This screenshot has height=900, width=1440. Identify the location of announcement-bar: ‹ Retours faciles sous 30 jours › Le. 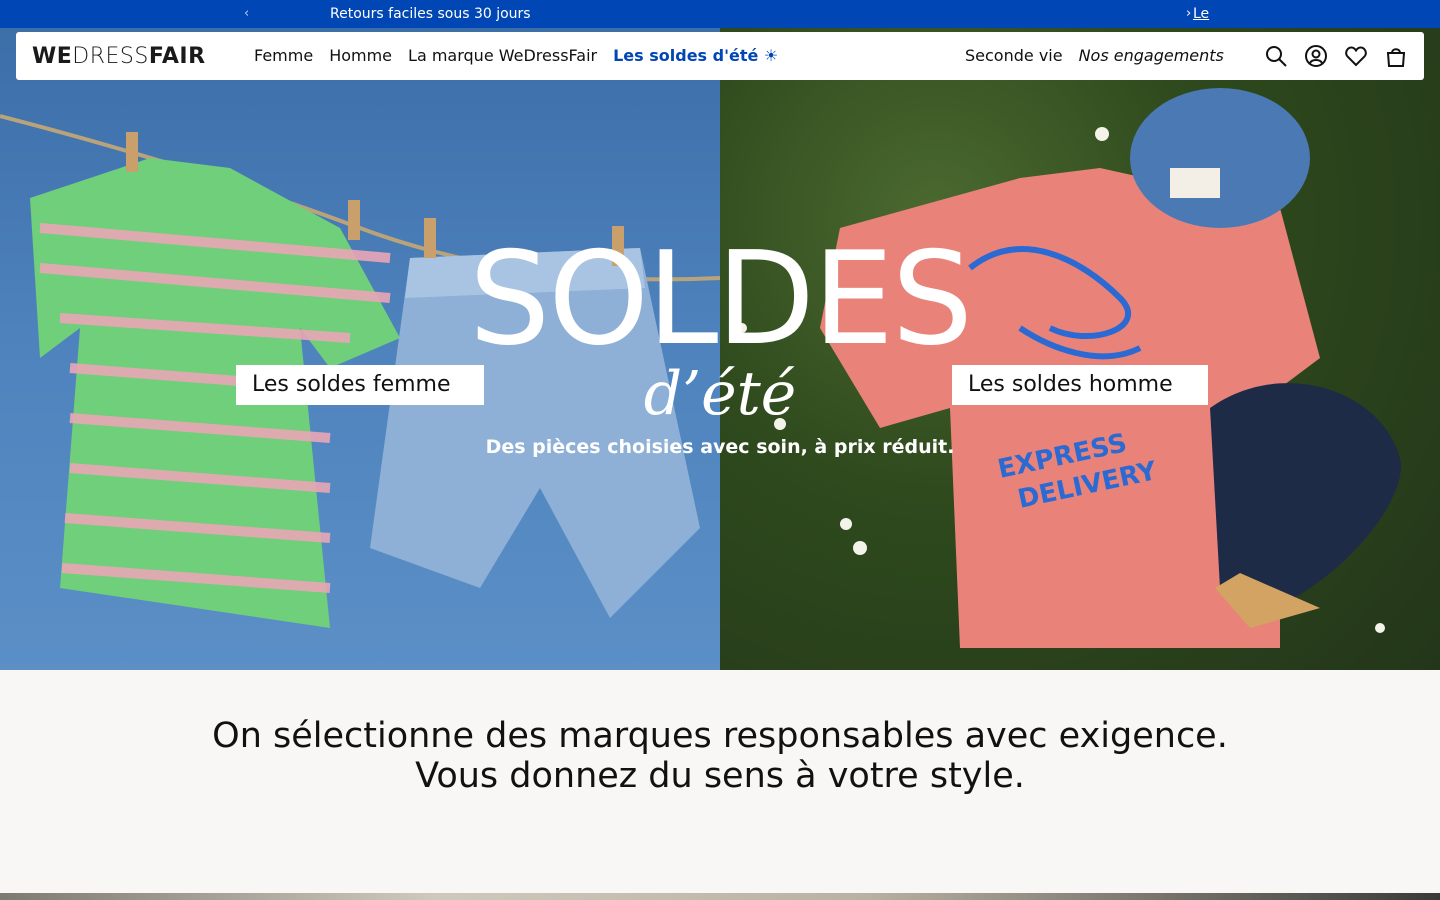
(720, 14).